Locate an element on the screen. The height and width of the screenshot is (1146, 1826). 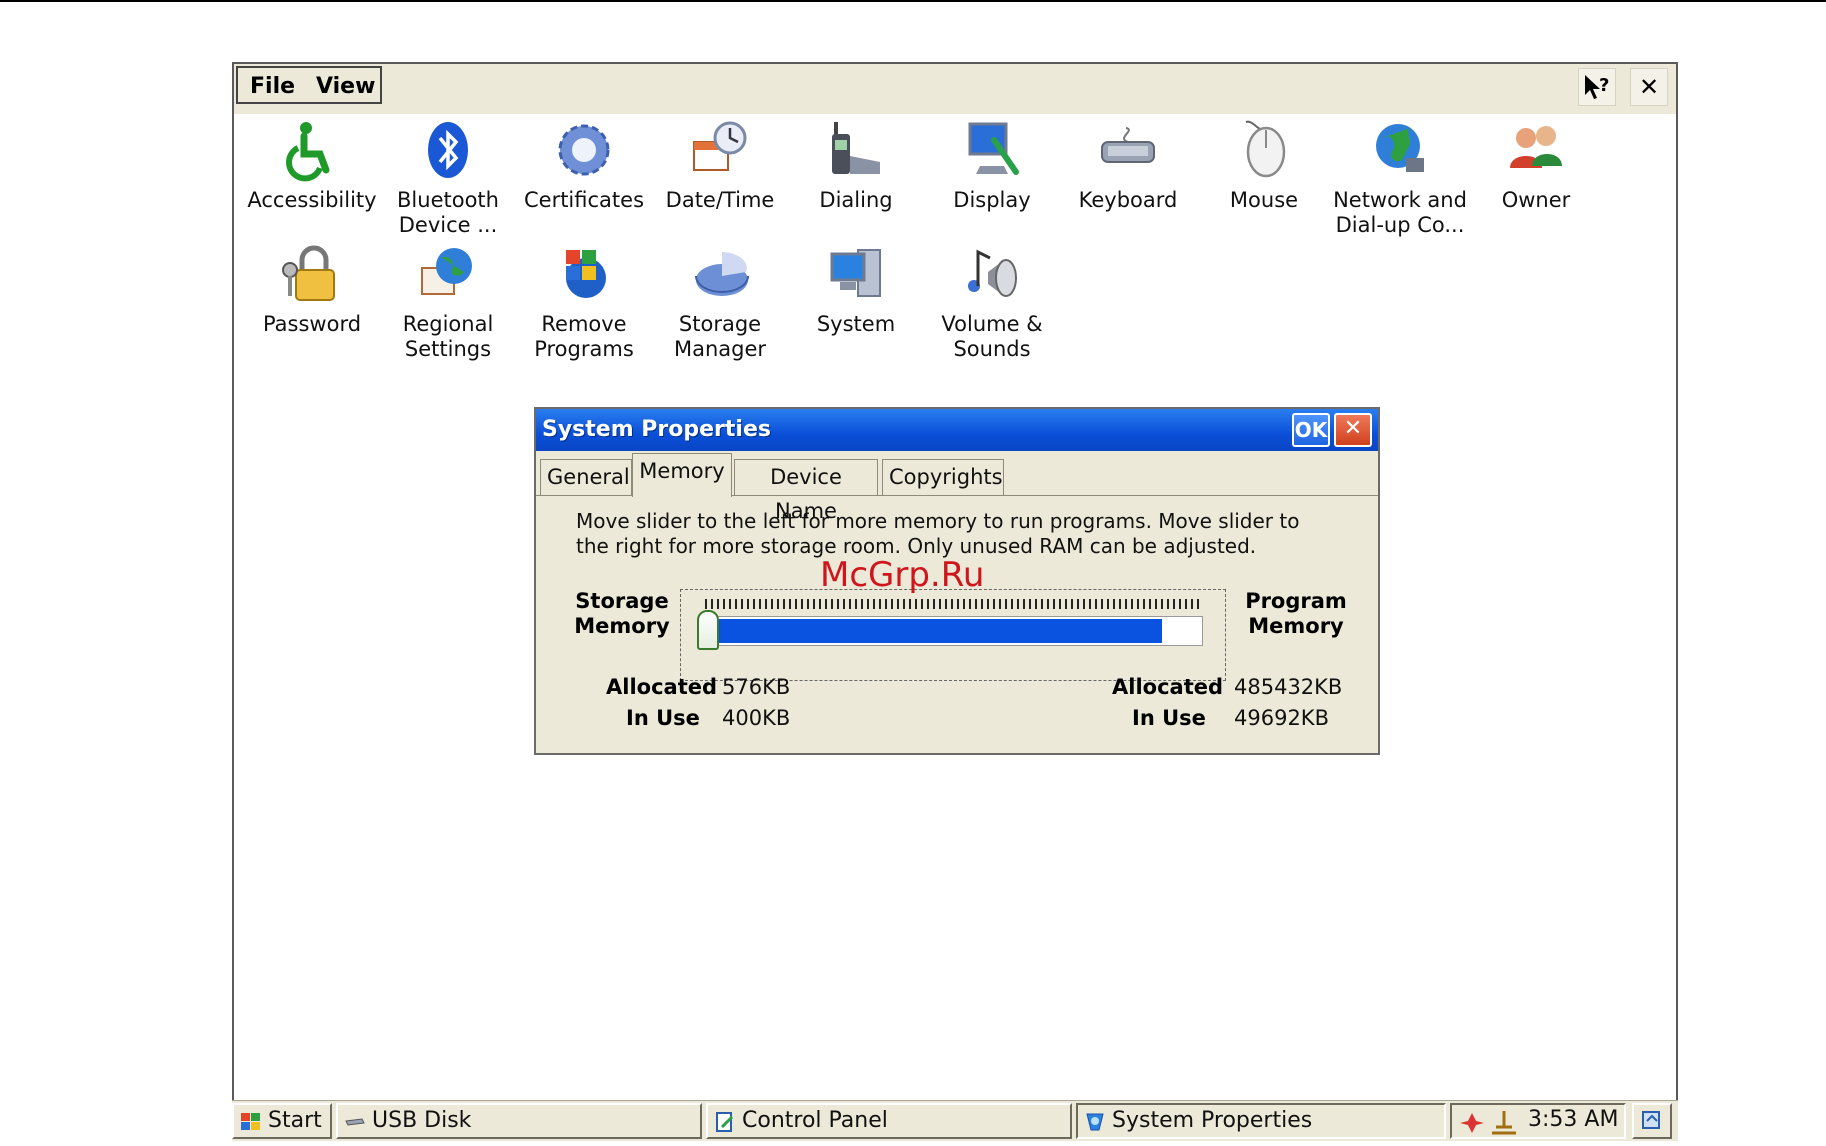
program-inuse-label: In Use is located at coordinates (1169, 718).